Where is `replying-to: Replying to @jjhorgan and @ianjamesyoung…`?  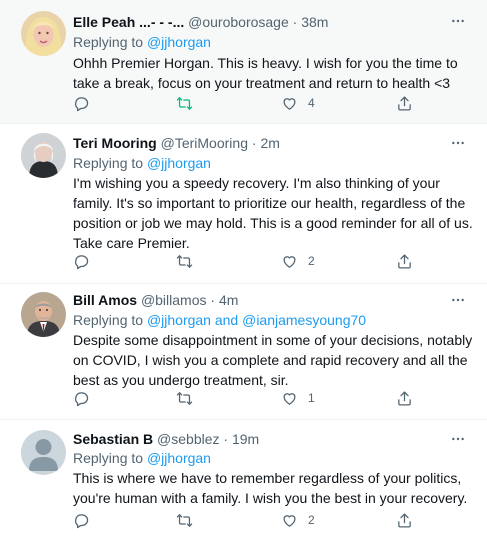
replying-to: Replying to @jjhorgan and @ianjamesyoung… is located at coordinates (220, 320).